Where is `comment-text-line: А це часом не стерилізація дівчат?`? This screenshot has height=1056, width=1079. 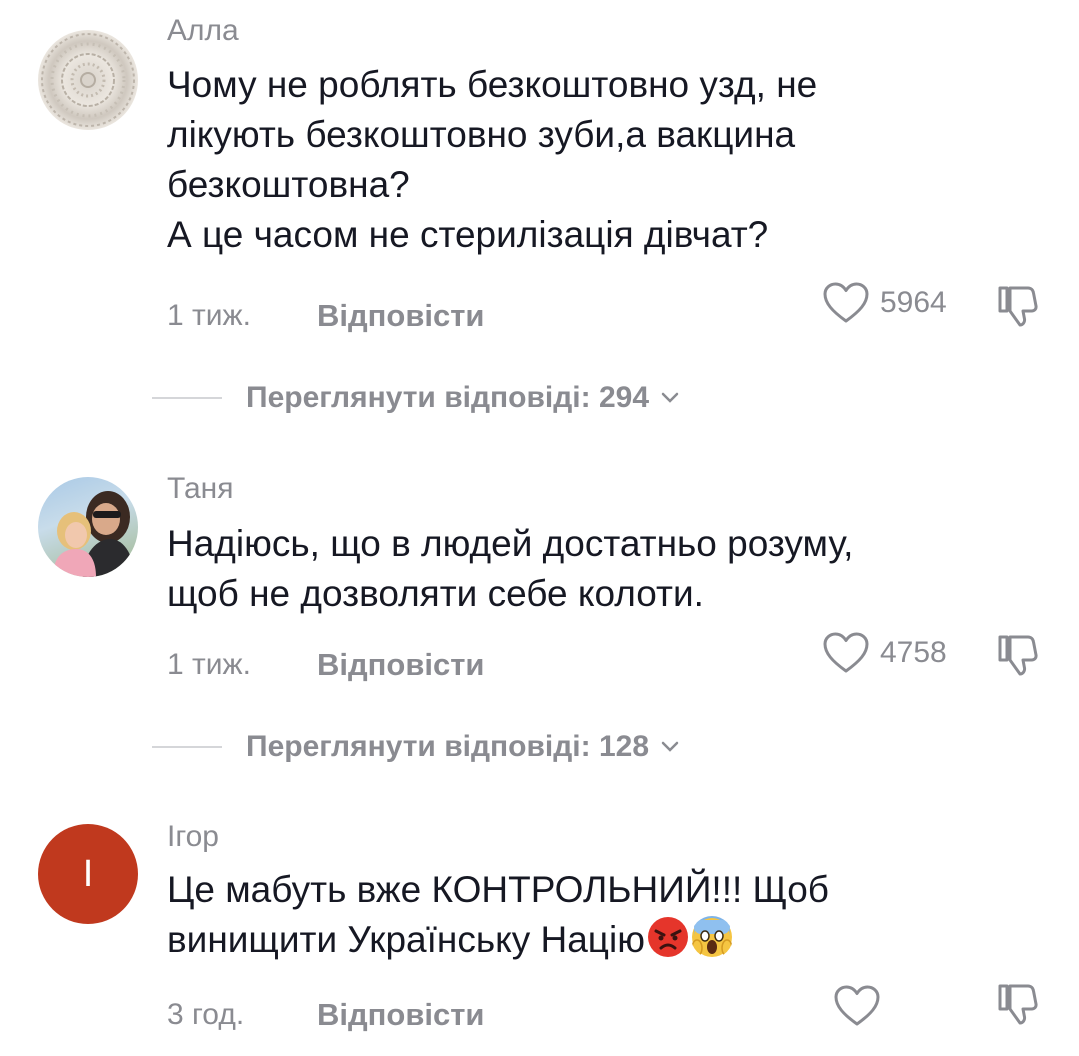 comment-text-line: А це часом не стерилізація дівчат? is located at coordinates (468, 234).